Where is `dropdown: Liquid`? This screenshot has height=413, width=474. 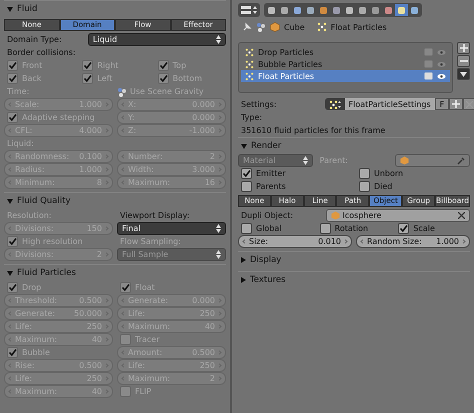 dropdown: Liquid is located at coordinates (157, 39).